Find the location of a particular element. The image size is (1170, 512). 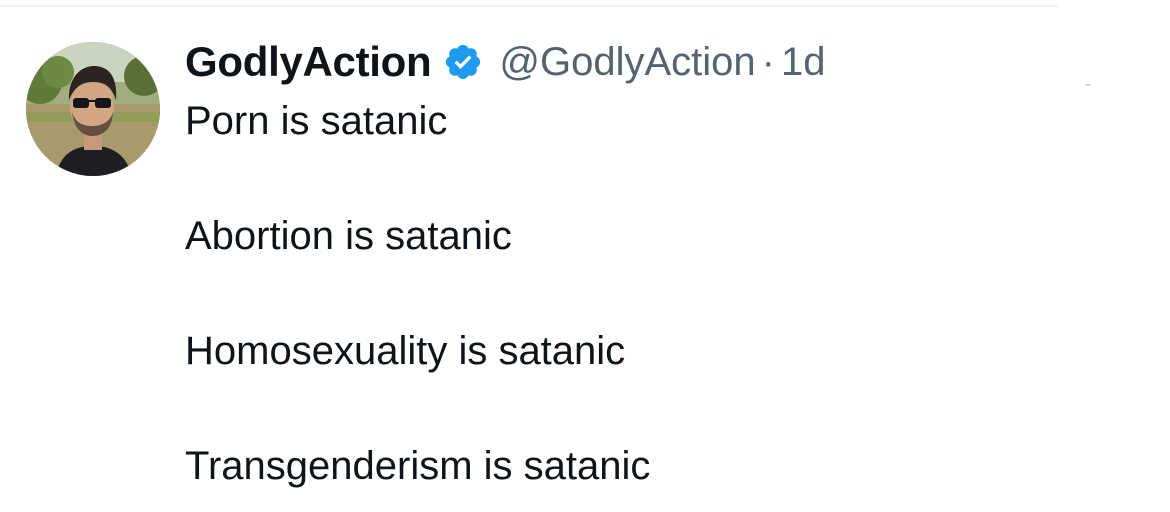

timestamp: 1d is located at coordinates (803, 62).